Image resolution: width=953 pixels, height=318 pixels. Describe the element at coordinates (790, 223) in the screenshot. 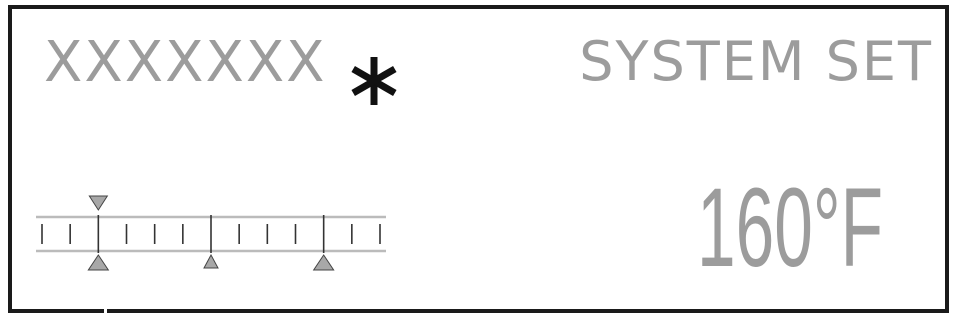

I see `temperature-value: 160°F` at that location.